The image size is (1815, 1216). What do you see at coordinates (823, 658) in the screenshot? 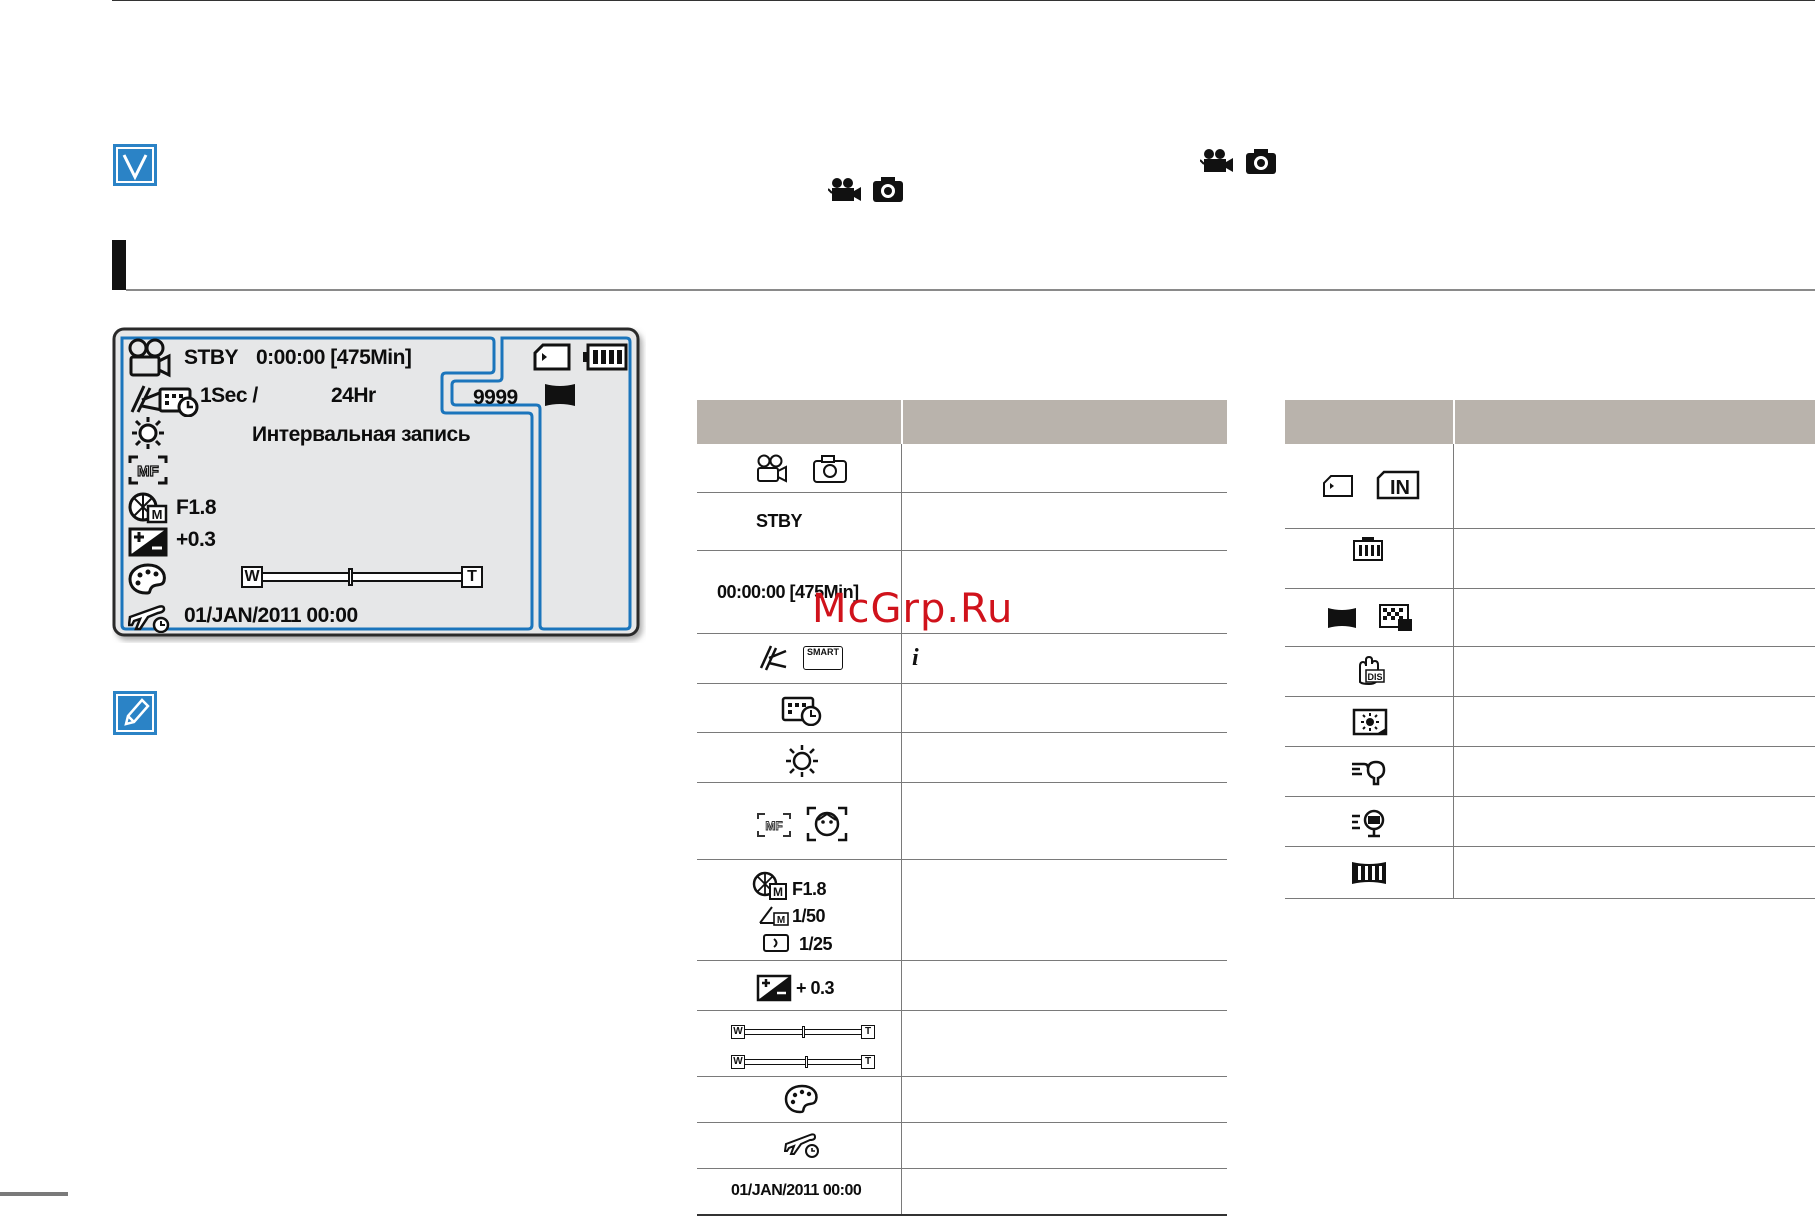
I see `smart-badge: SMART` at bounding box center [823, 658].